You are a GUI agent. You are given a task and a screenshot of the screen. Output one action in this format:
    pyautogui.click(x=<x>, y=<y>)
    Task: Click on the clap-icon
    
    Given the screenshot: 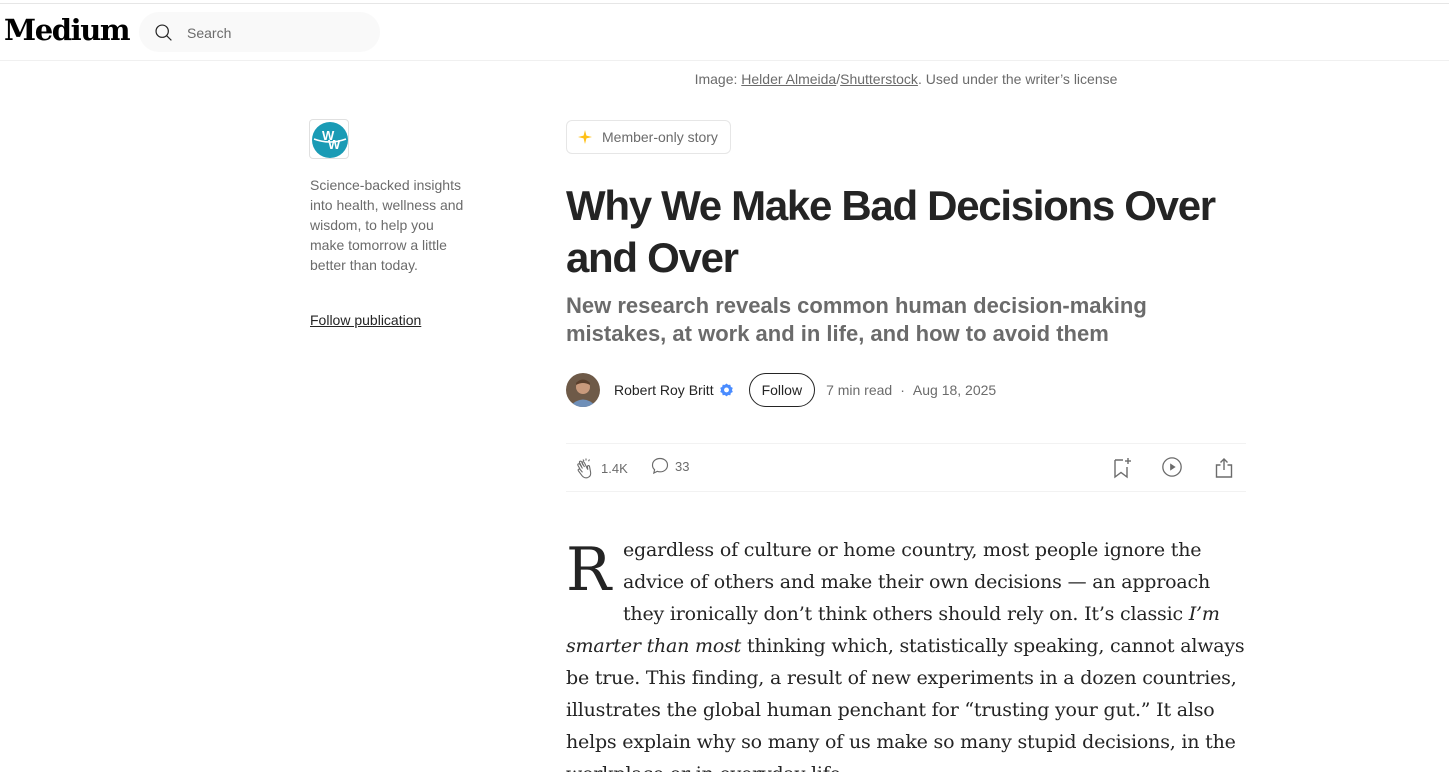 What is the action you would take?
    pyautogui.click(x=584, y=468)
    